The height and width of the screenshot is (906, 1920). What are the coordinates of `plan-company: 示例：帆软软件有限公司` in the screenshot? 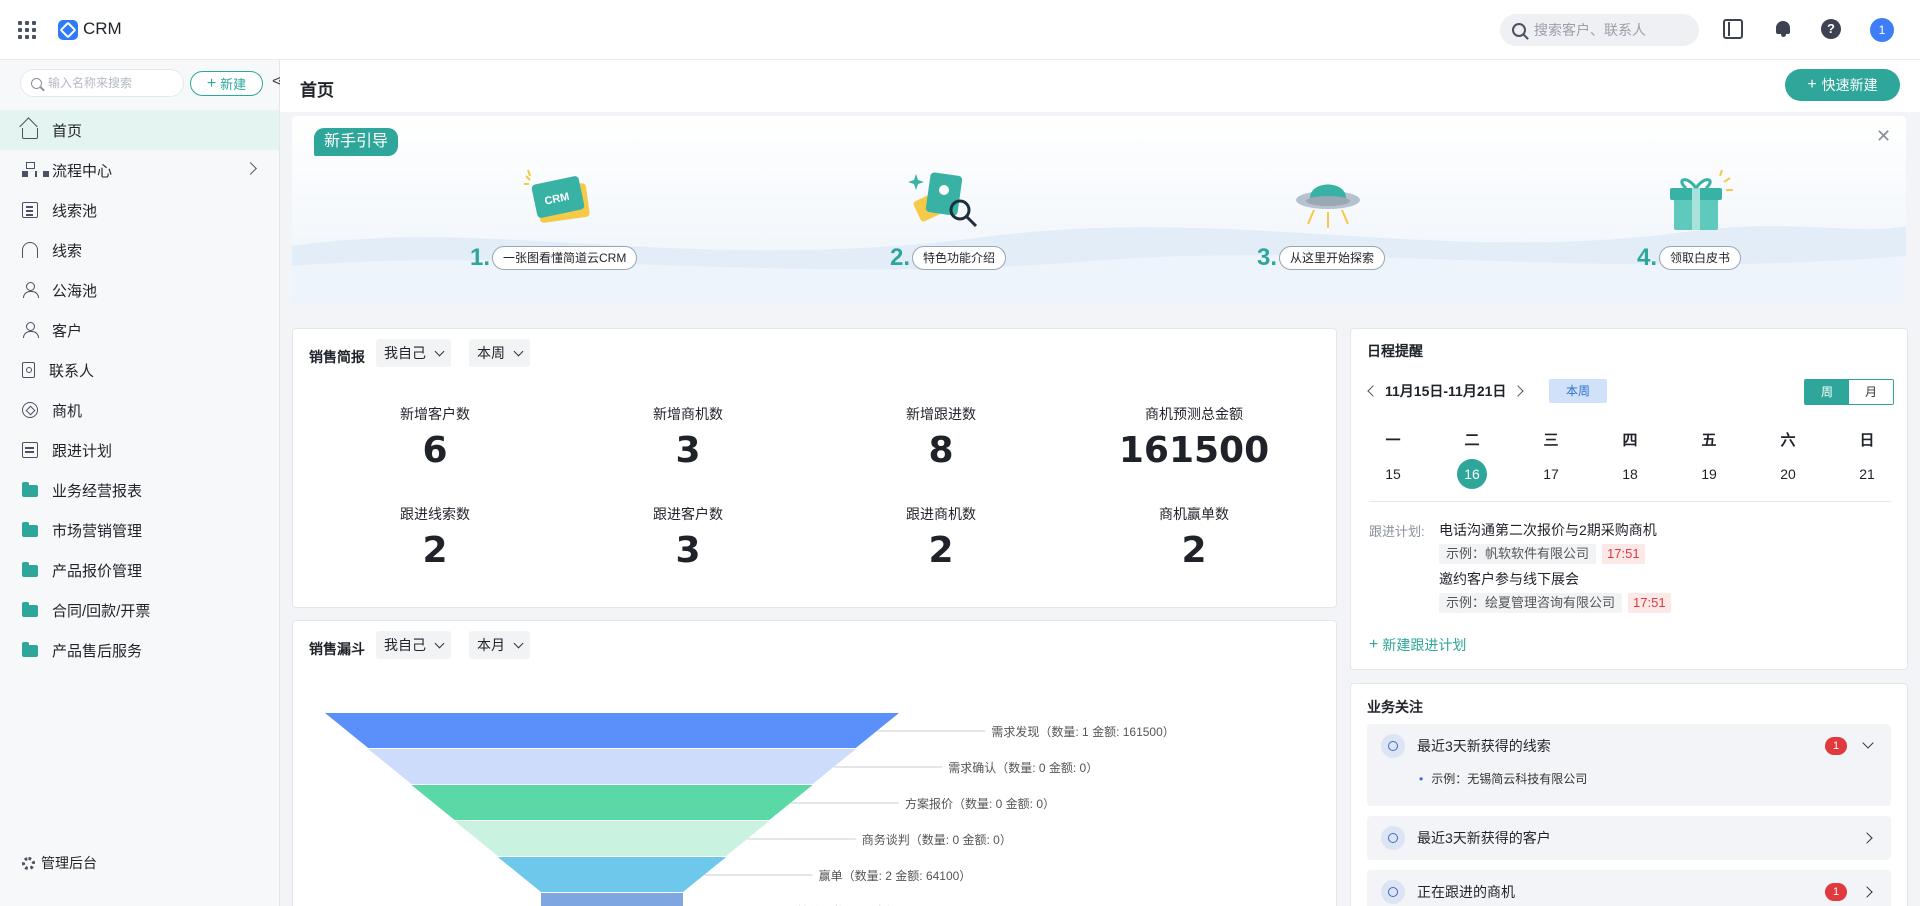 It's located at (1518, 554).